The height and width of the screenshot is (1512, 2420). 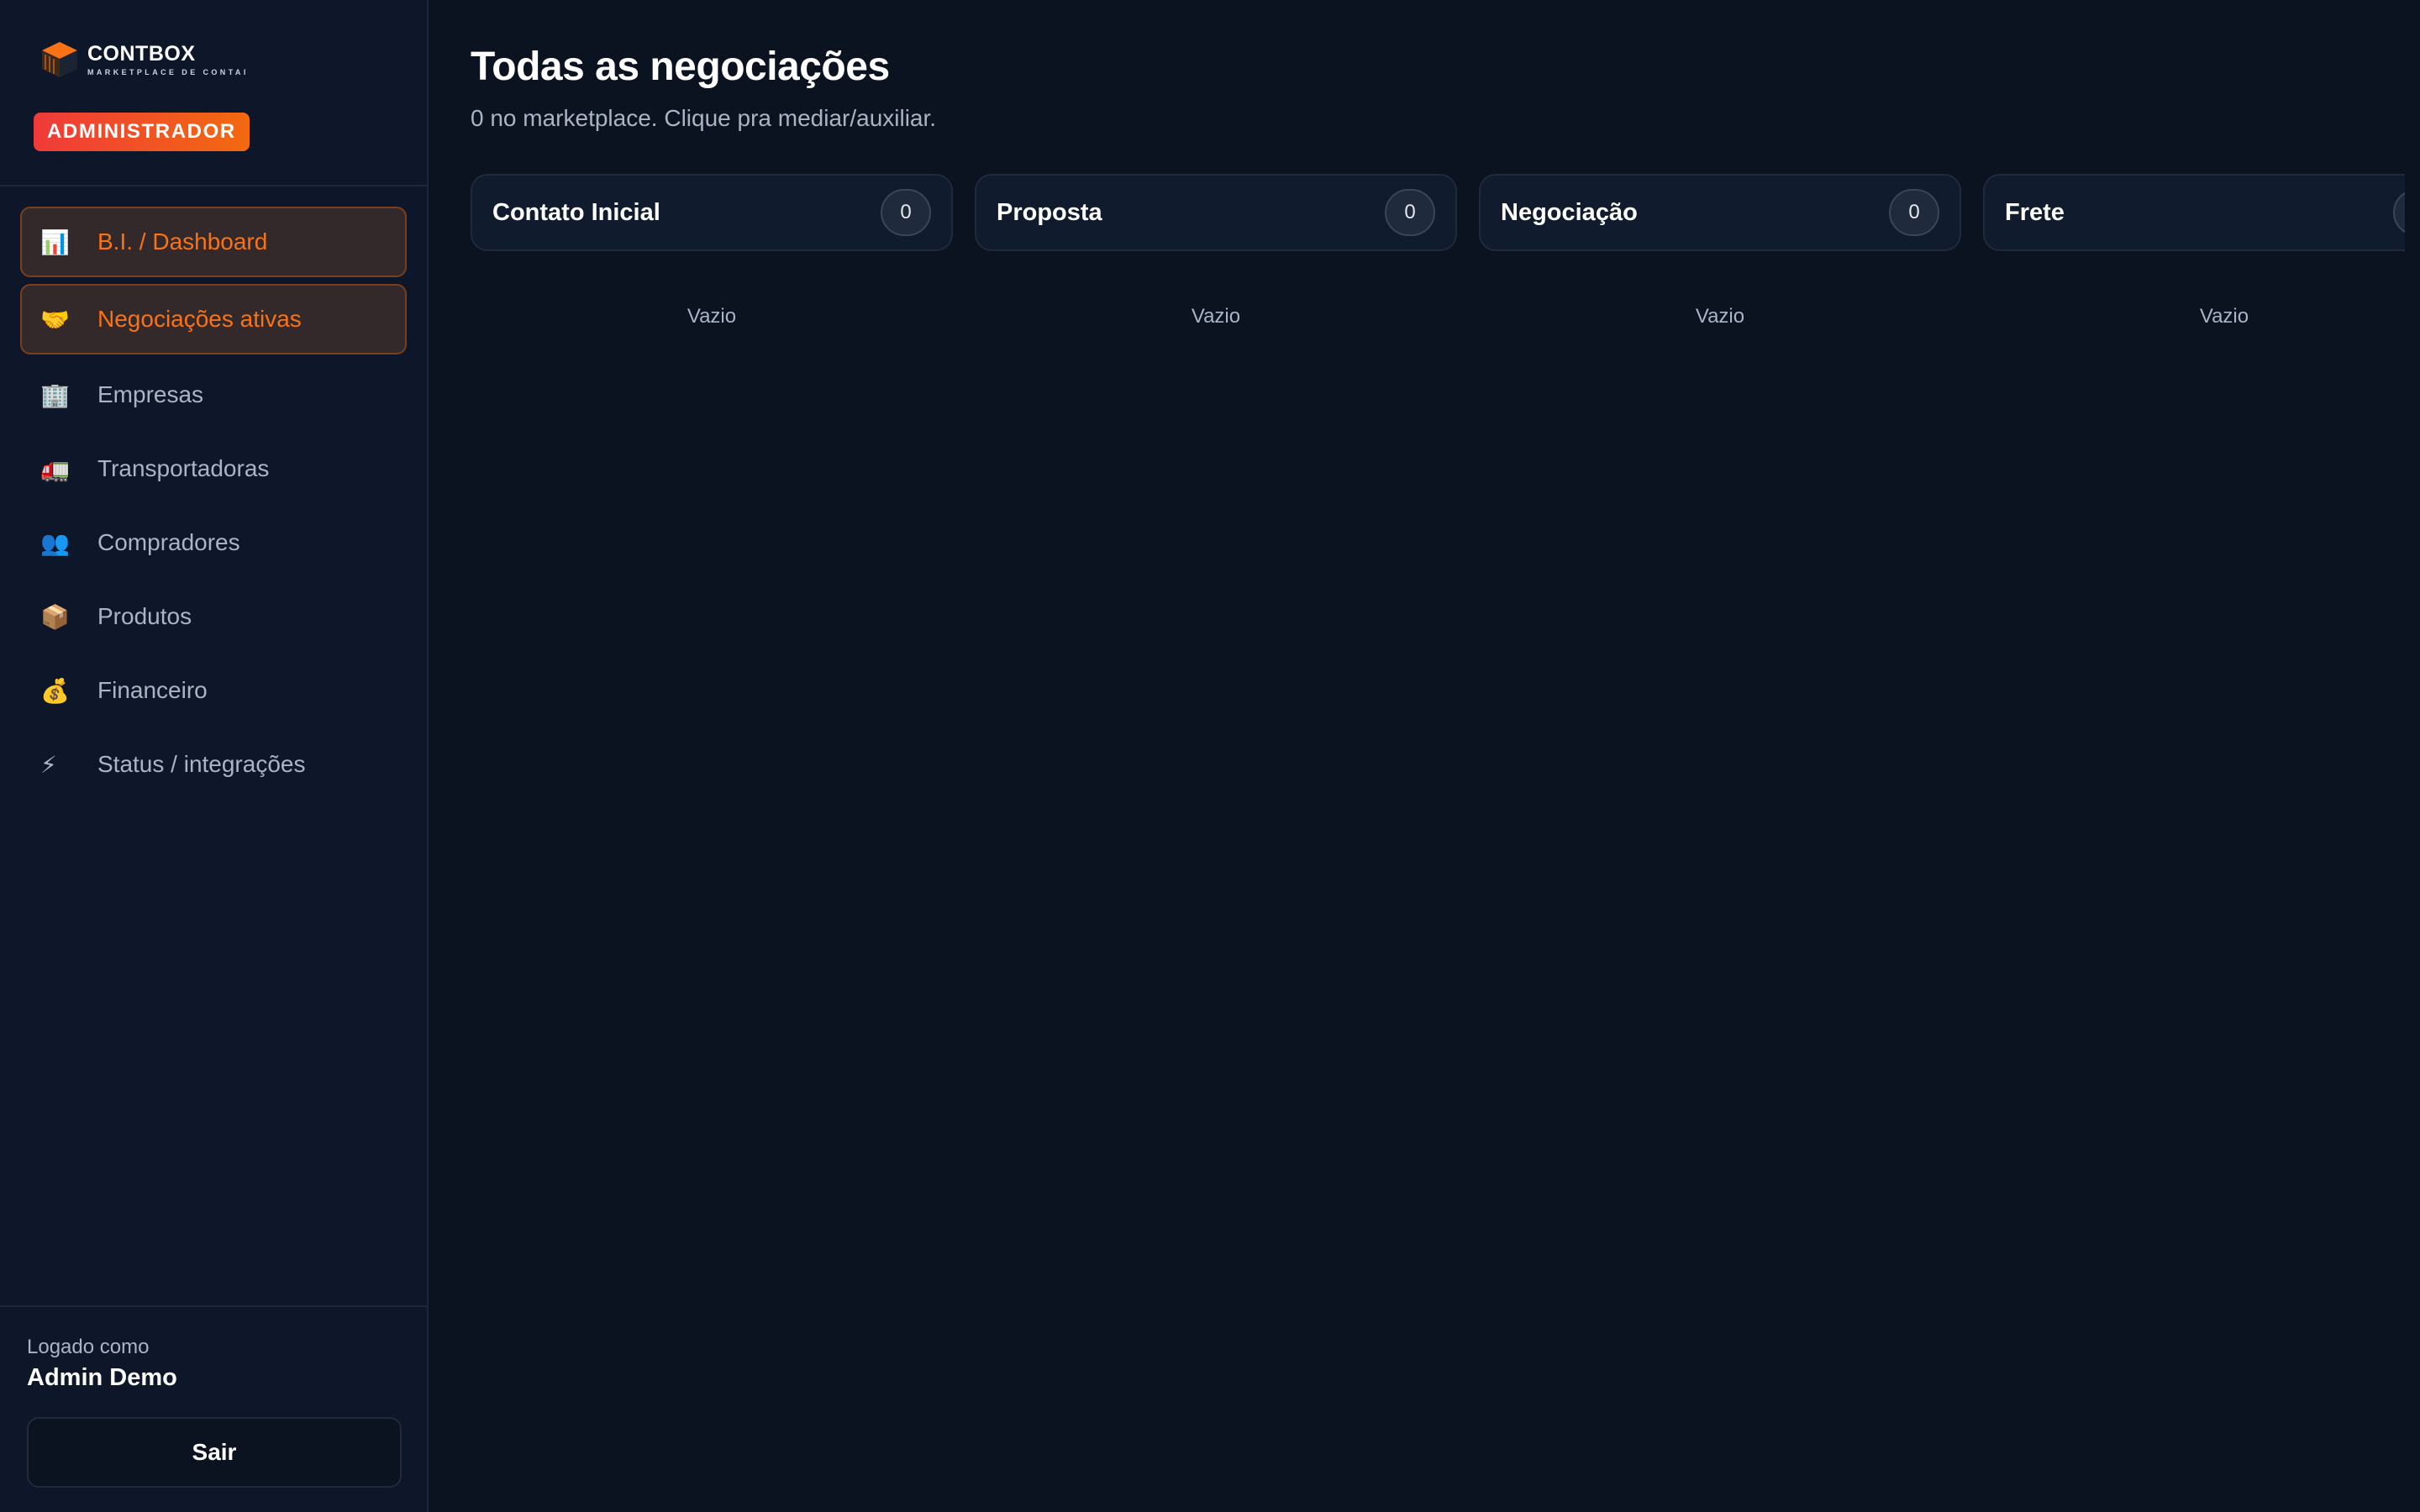 What do you see at coordinates (144, 616) in the screenshot?
I see `sidebar-item-label: Produtos` at bounding box center [144, 616].